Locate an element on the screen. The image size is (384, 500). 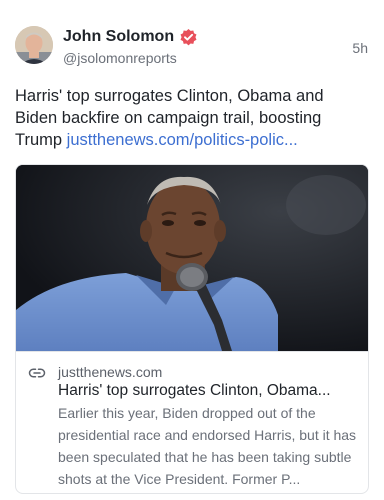
avatar is located at coordinates (34, 45).